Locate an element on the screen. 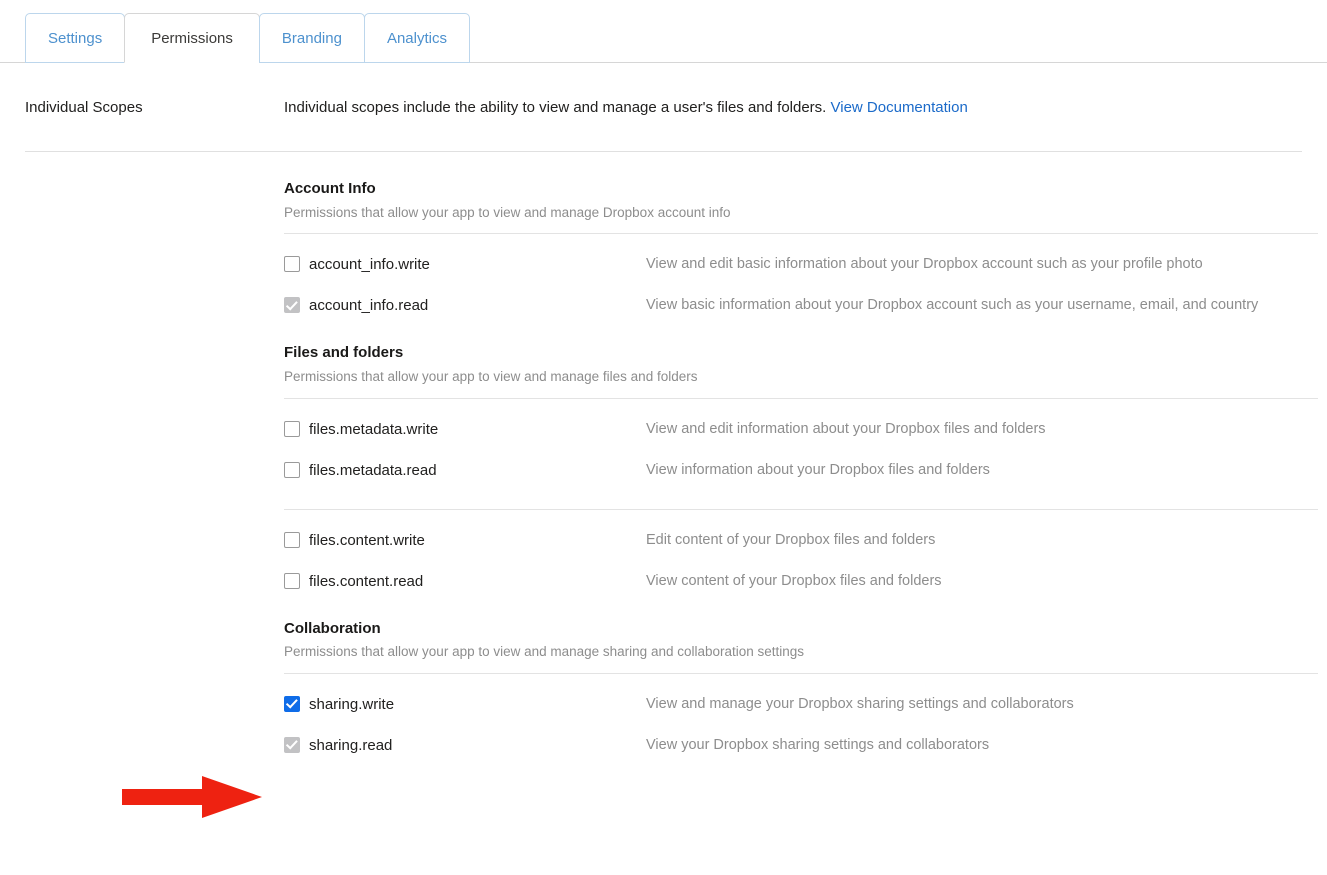 The height and width of the screenshot is (875, 1327). view-documentation-link: View Documentation is located at coordinates (899, 107).